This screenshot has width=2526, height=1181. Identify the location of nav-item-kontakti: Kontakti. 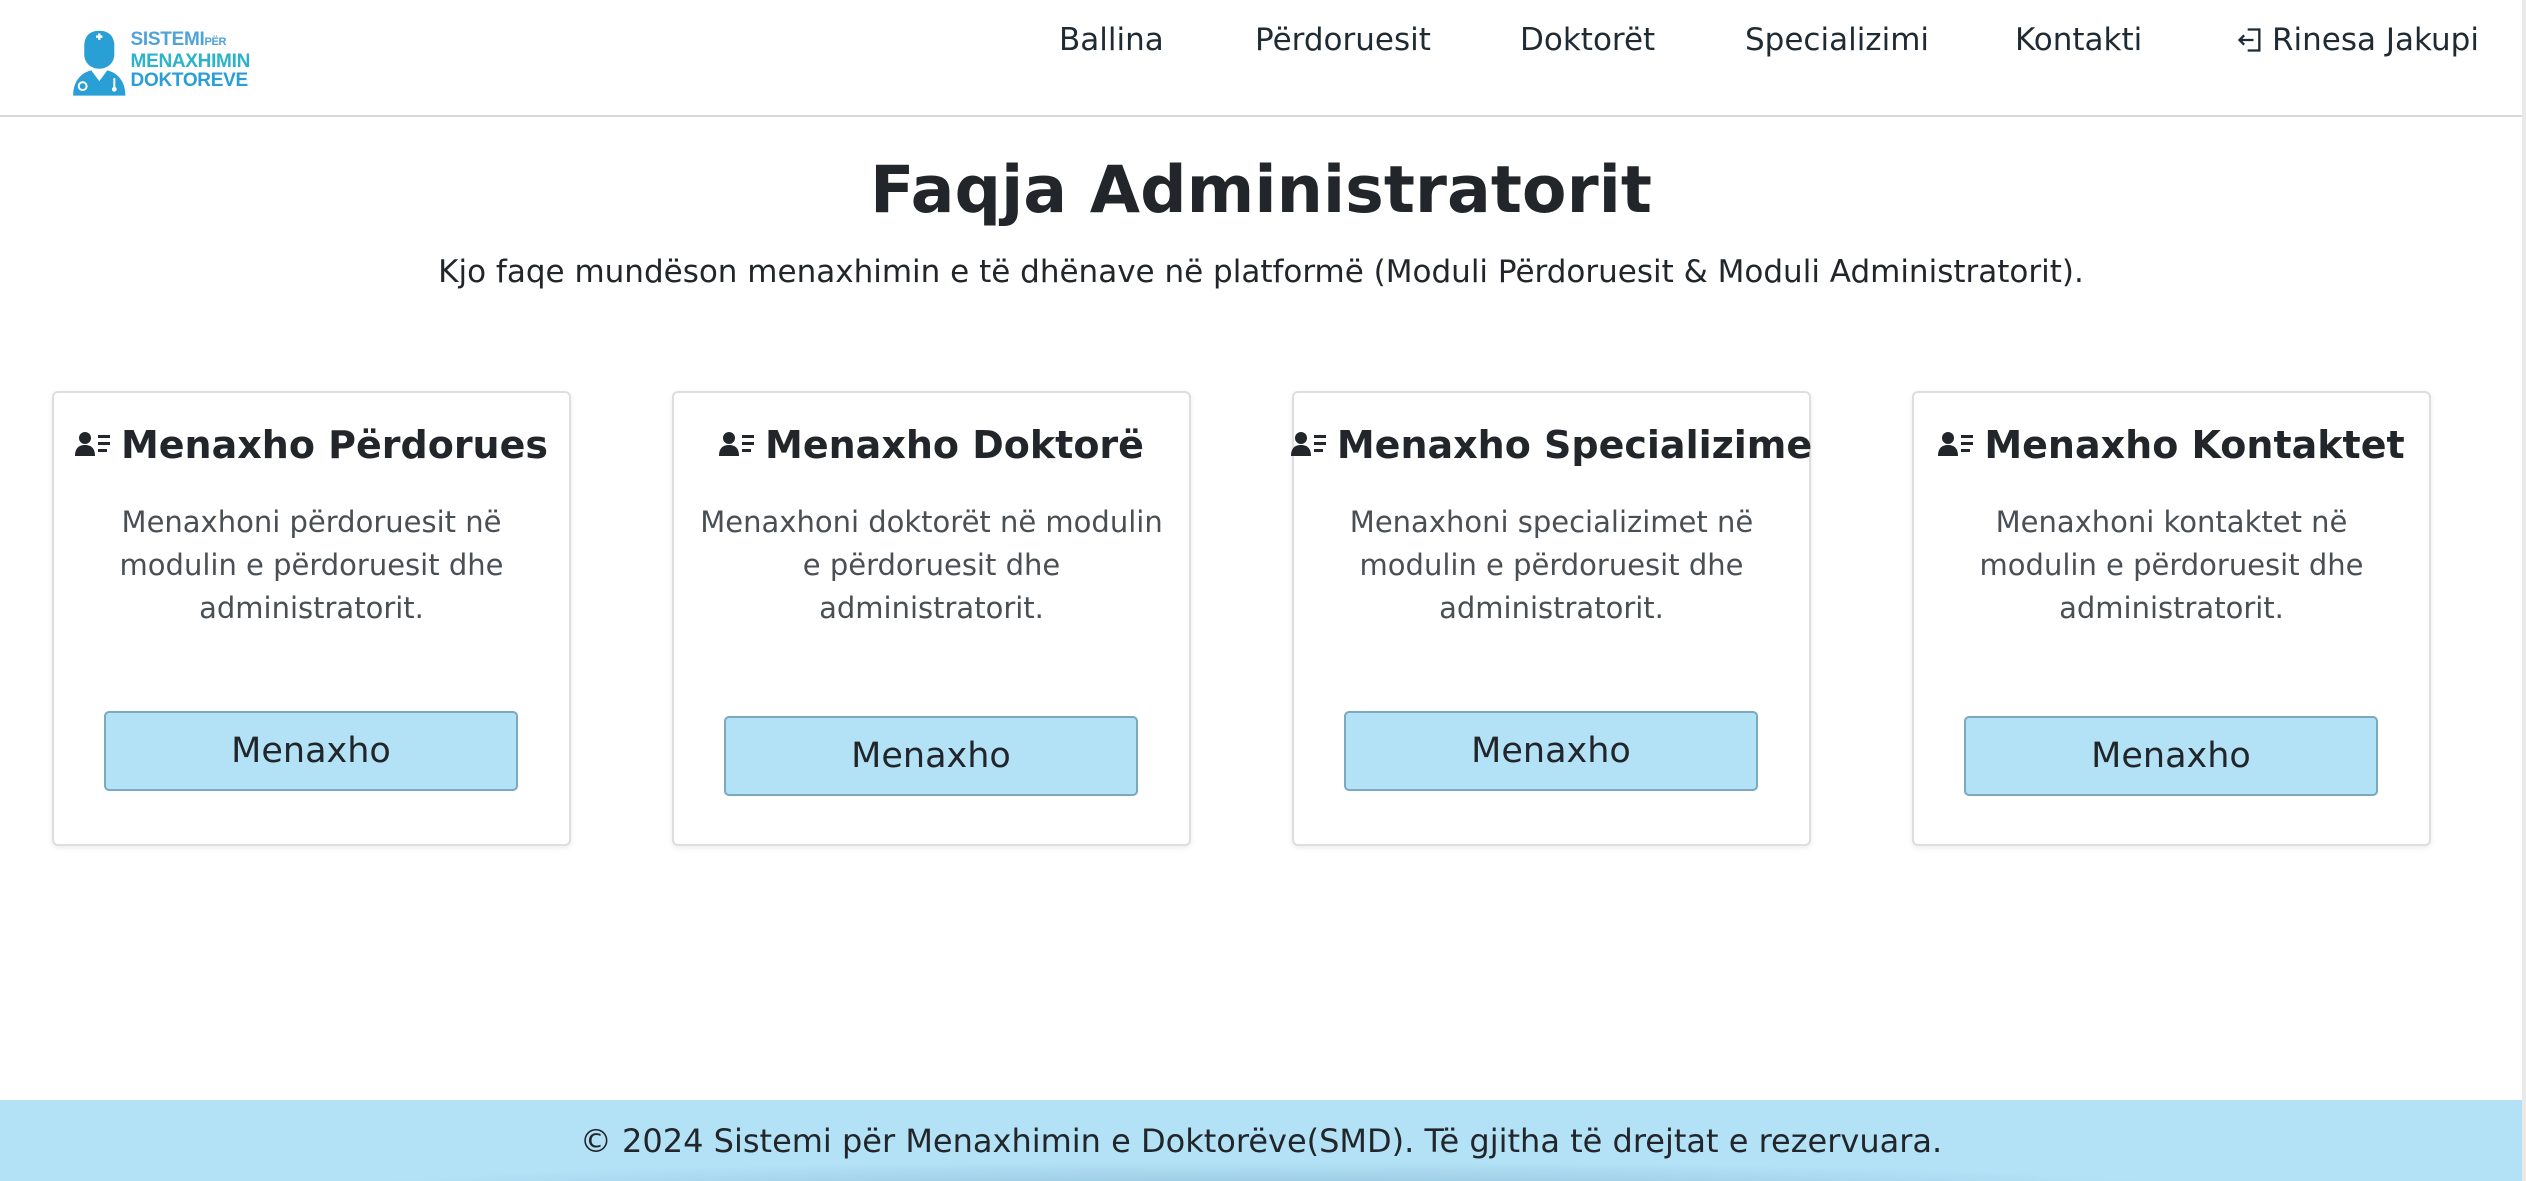
(2078, 40).